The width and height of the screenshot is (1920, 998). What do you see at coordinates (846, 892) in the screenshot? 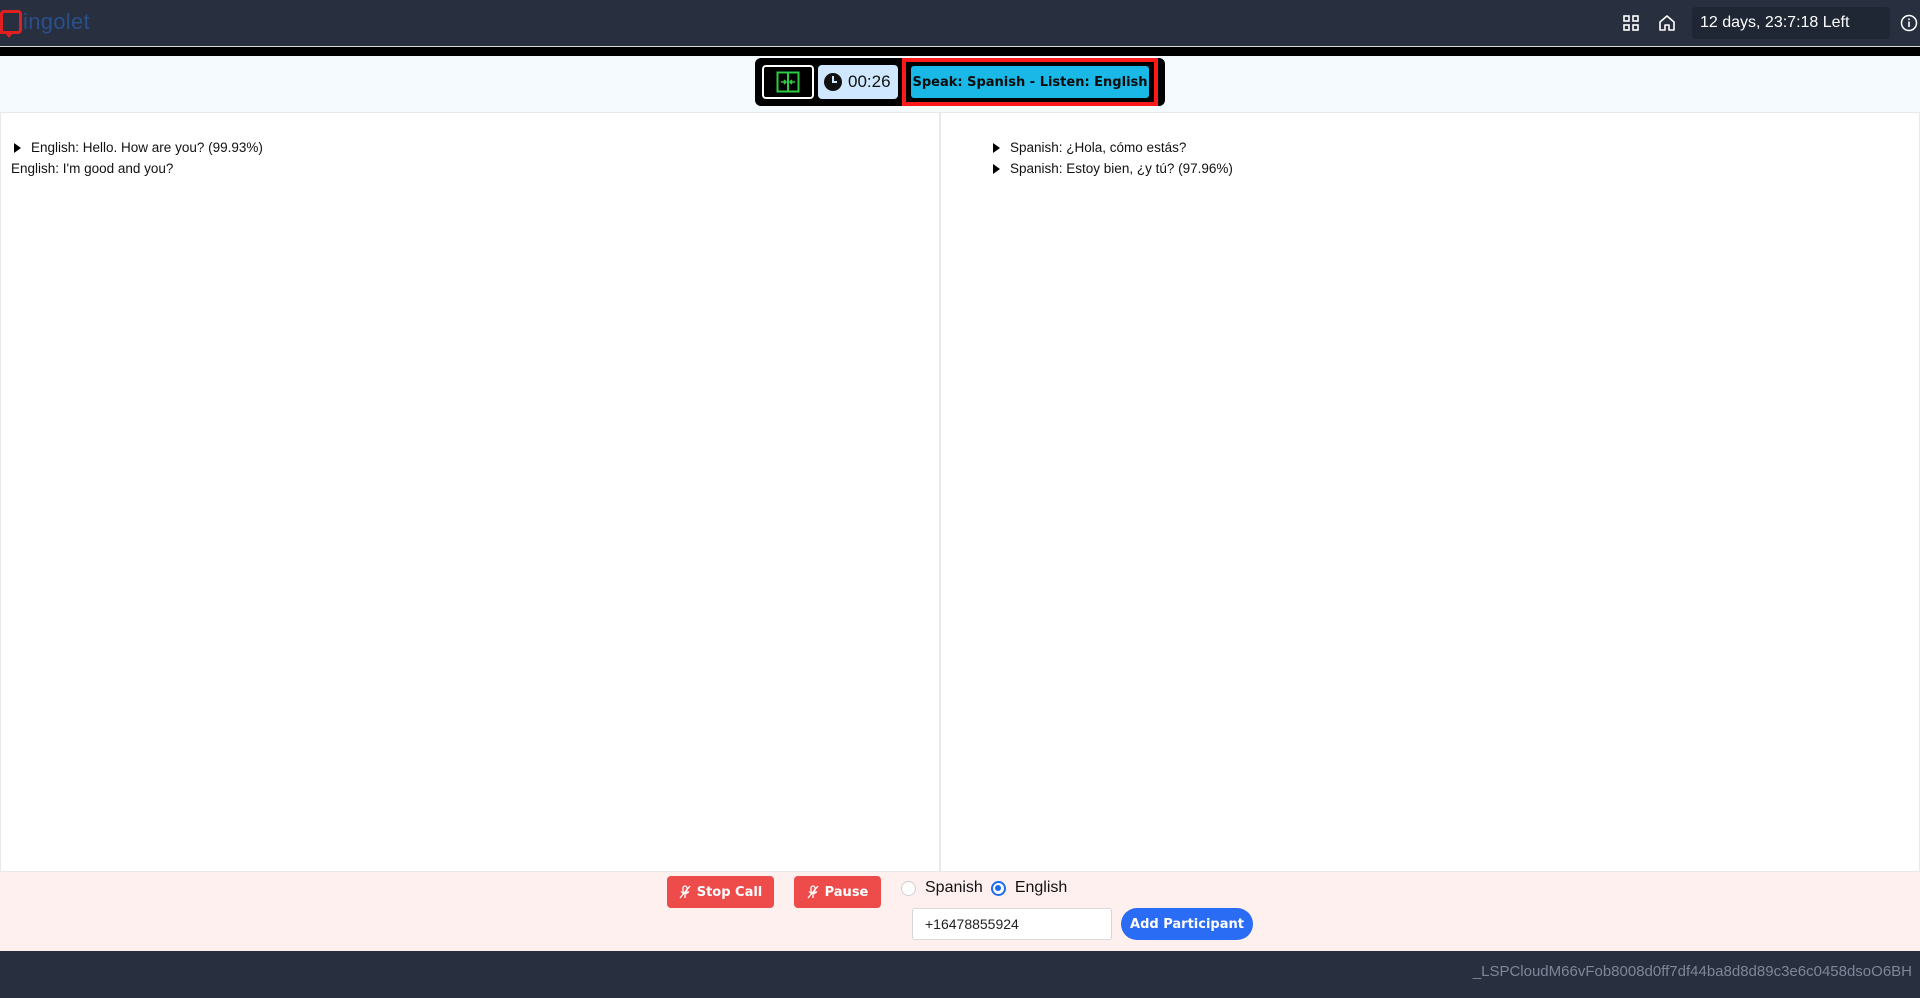
I see `pause-label: Pause` at bounding box center [846, 892].